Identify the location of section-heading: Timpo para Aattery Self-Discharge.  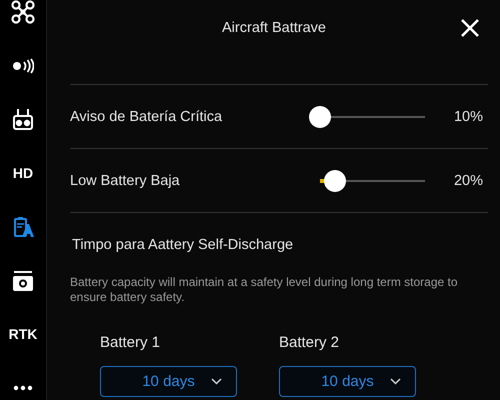
(183, 246).